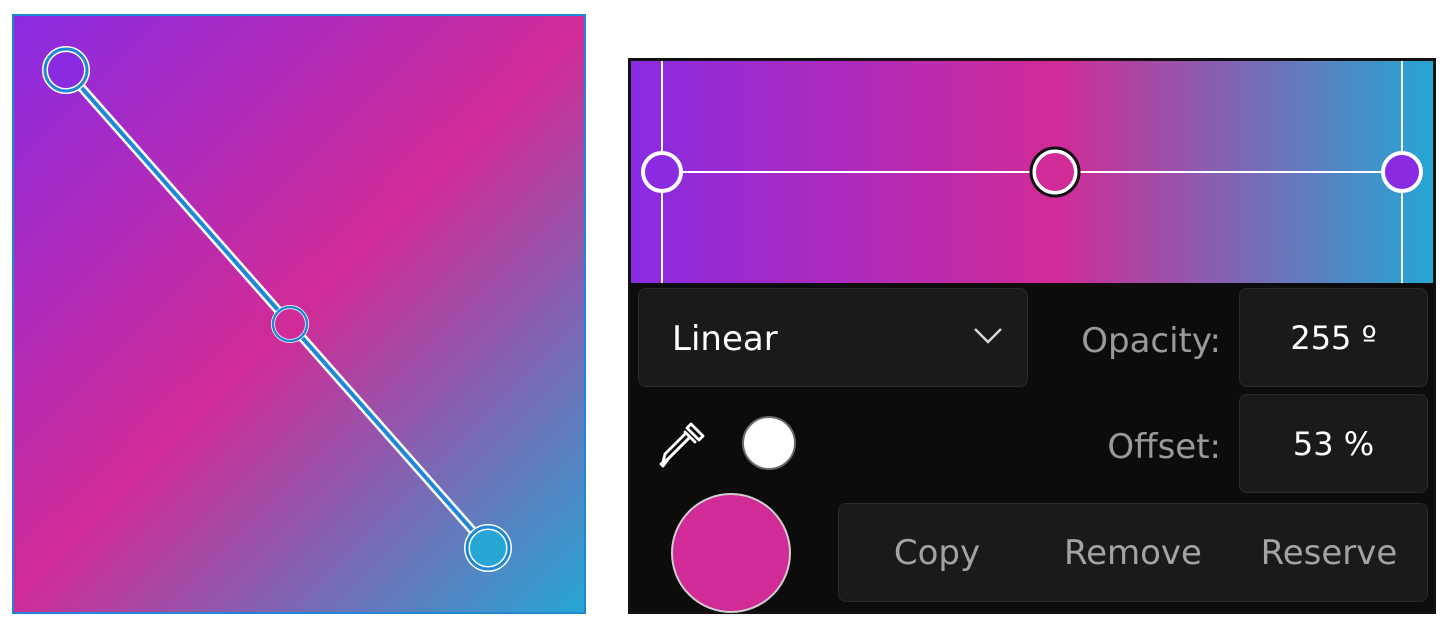  Describe the element at coordinates (683, 444) in the screenshot. I see `eyedropper-icon` at that location.